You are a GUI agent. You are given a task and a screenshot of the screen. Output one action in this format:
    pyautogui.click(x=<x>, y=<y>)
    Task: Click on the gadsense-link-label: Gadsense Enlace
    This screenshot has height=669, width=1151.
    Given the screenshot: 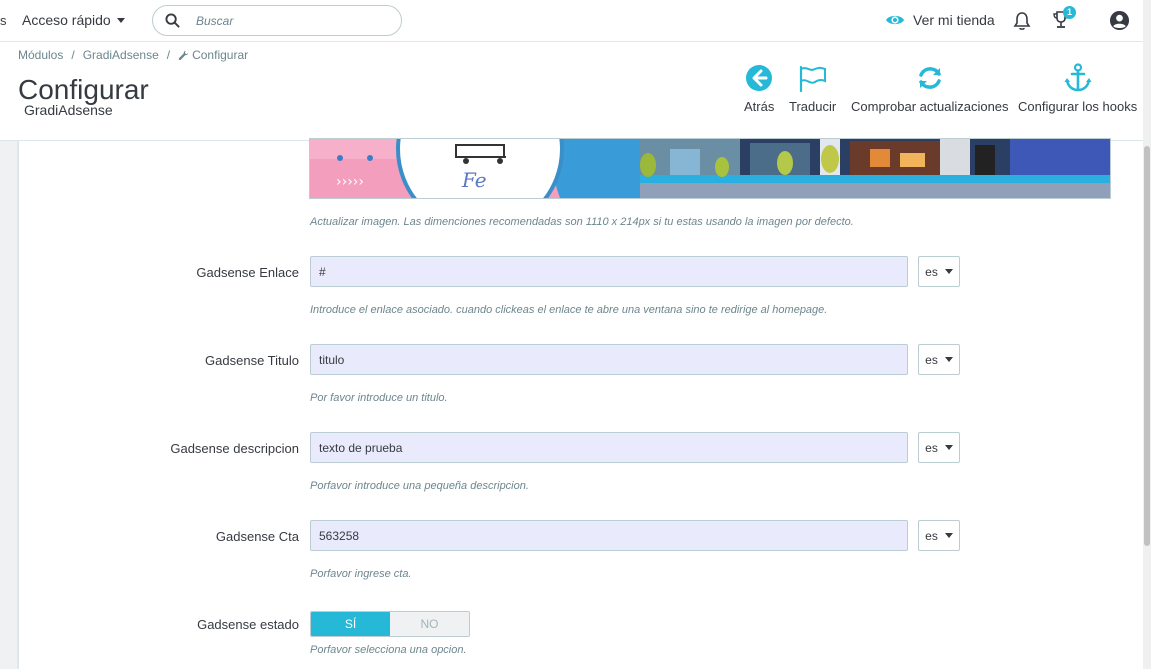 What is the action you would take?
    pyautogui.click(x=247, y=272)
    